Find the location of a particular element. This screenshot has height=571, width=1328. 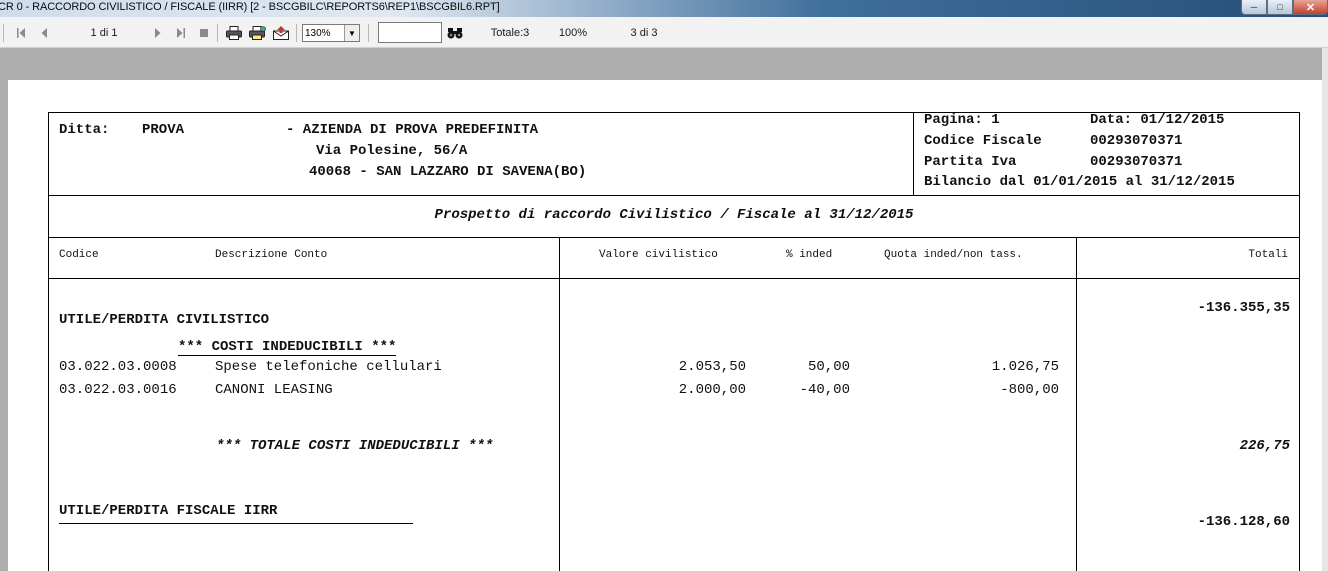

find-button is located at coordinates (455, 32).